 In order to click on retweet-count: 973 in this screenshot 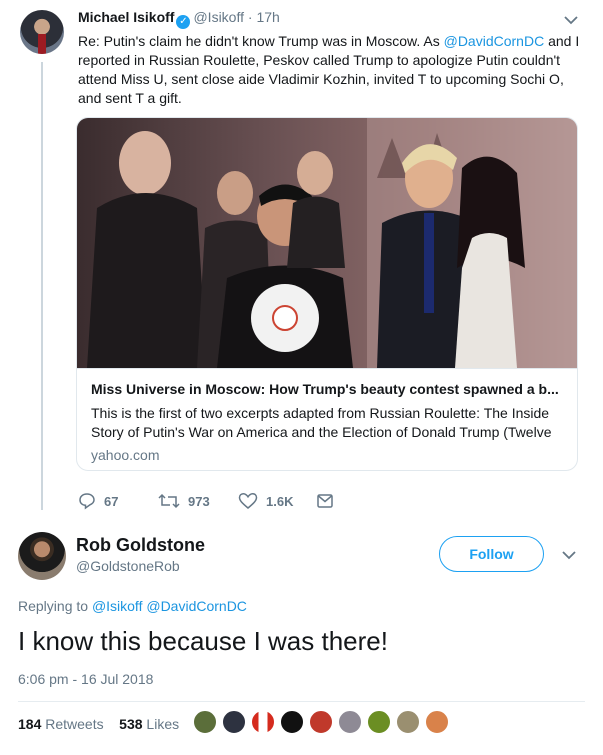, I will do `click(199, 501)`.